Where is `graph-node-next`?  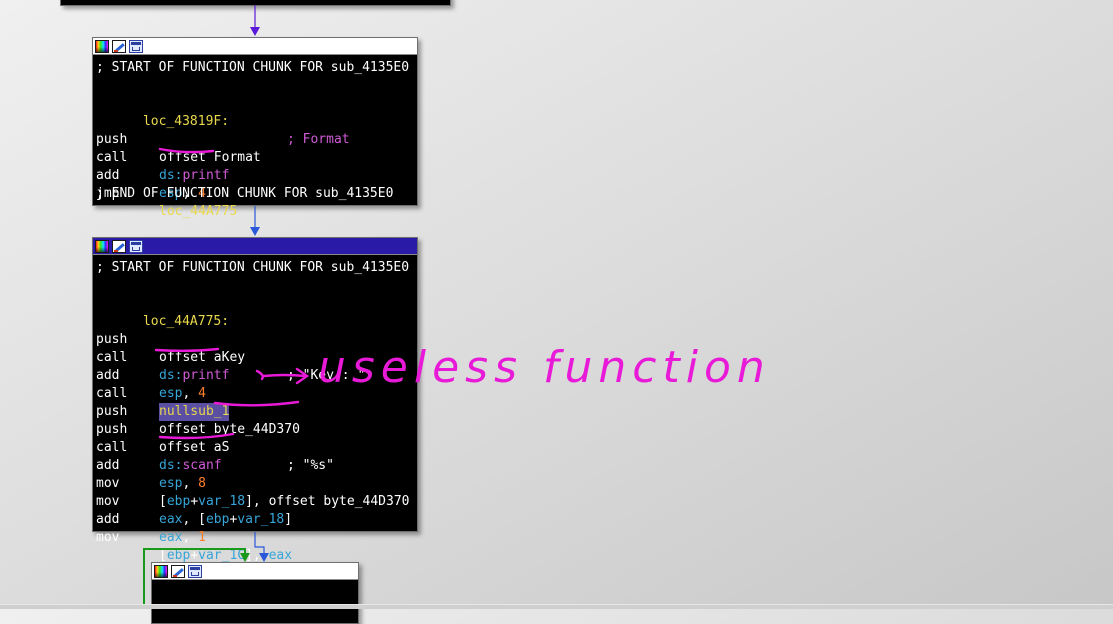
graph-node-next is located at coordinates (255, 593).